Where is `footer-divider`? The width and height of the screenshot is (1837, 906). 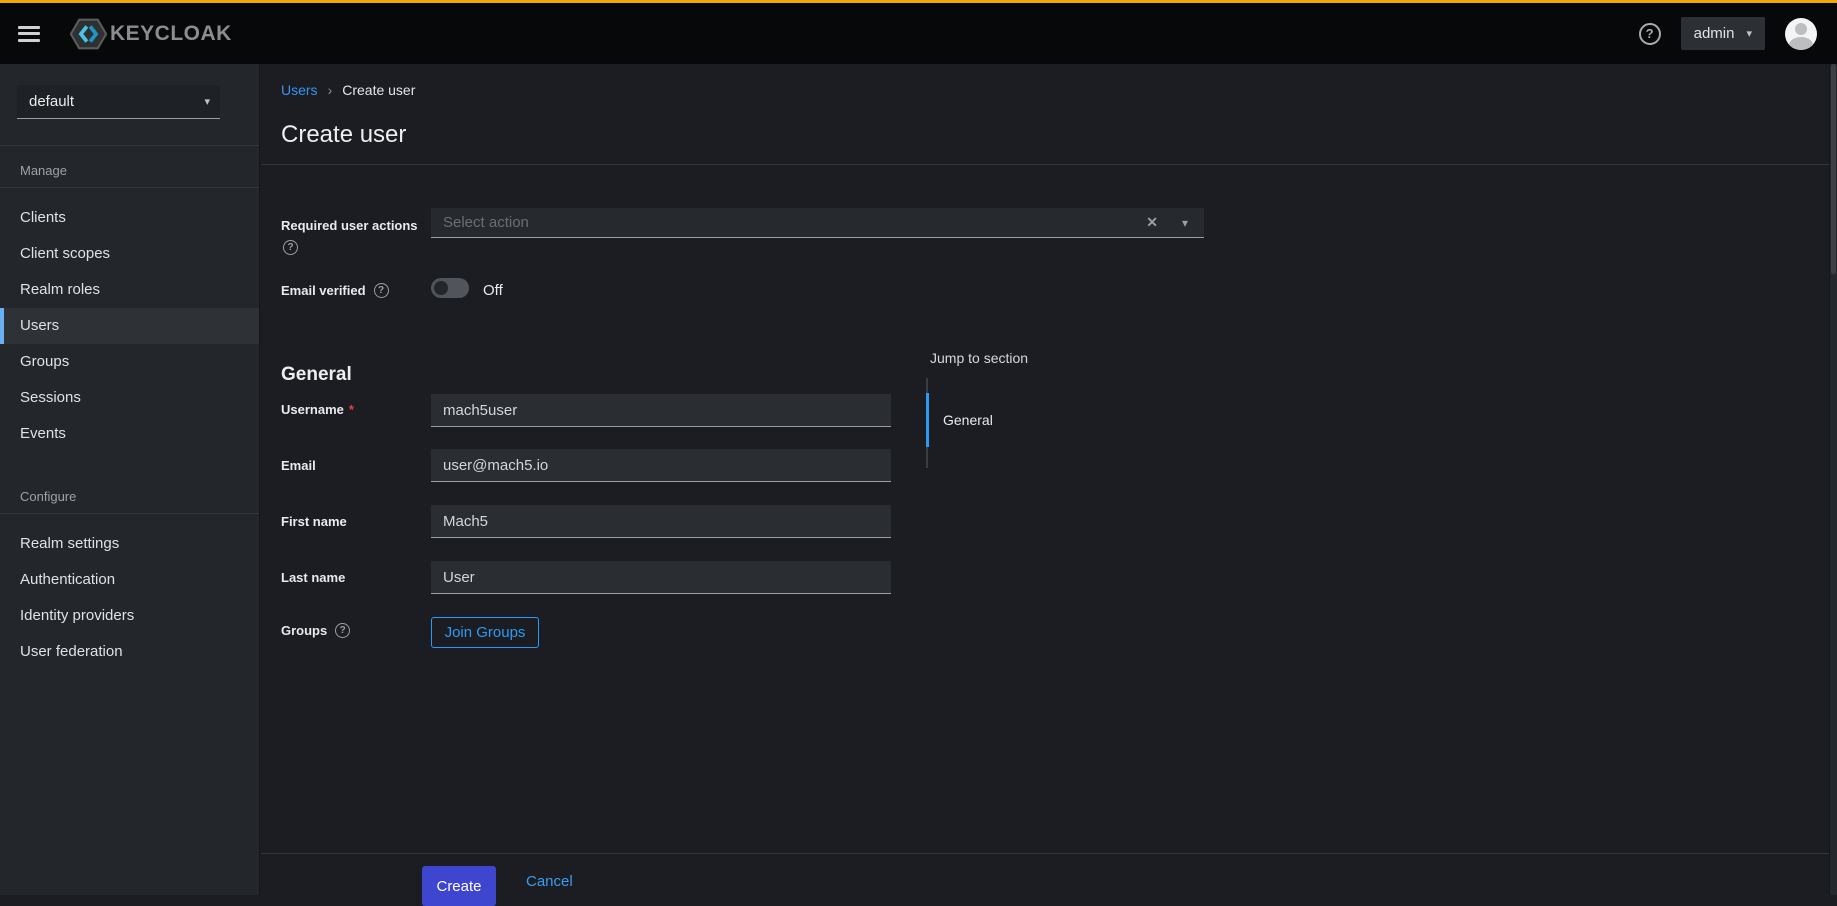
footer-divider is located at coordinates (1045, 853).